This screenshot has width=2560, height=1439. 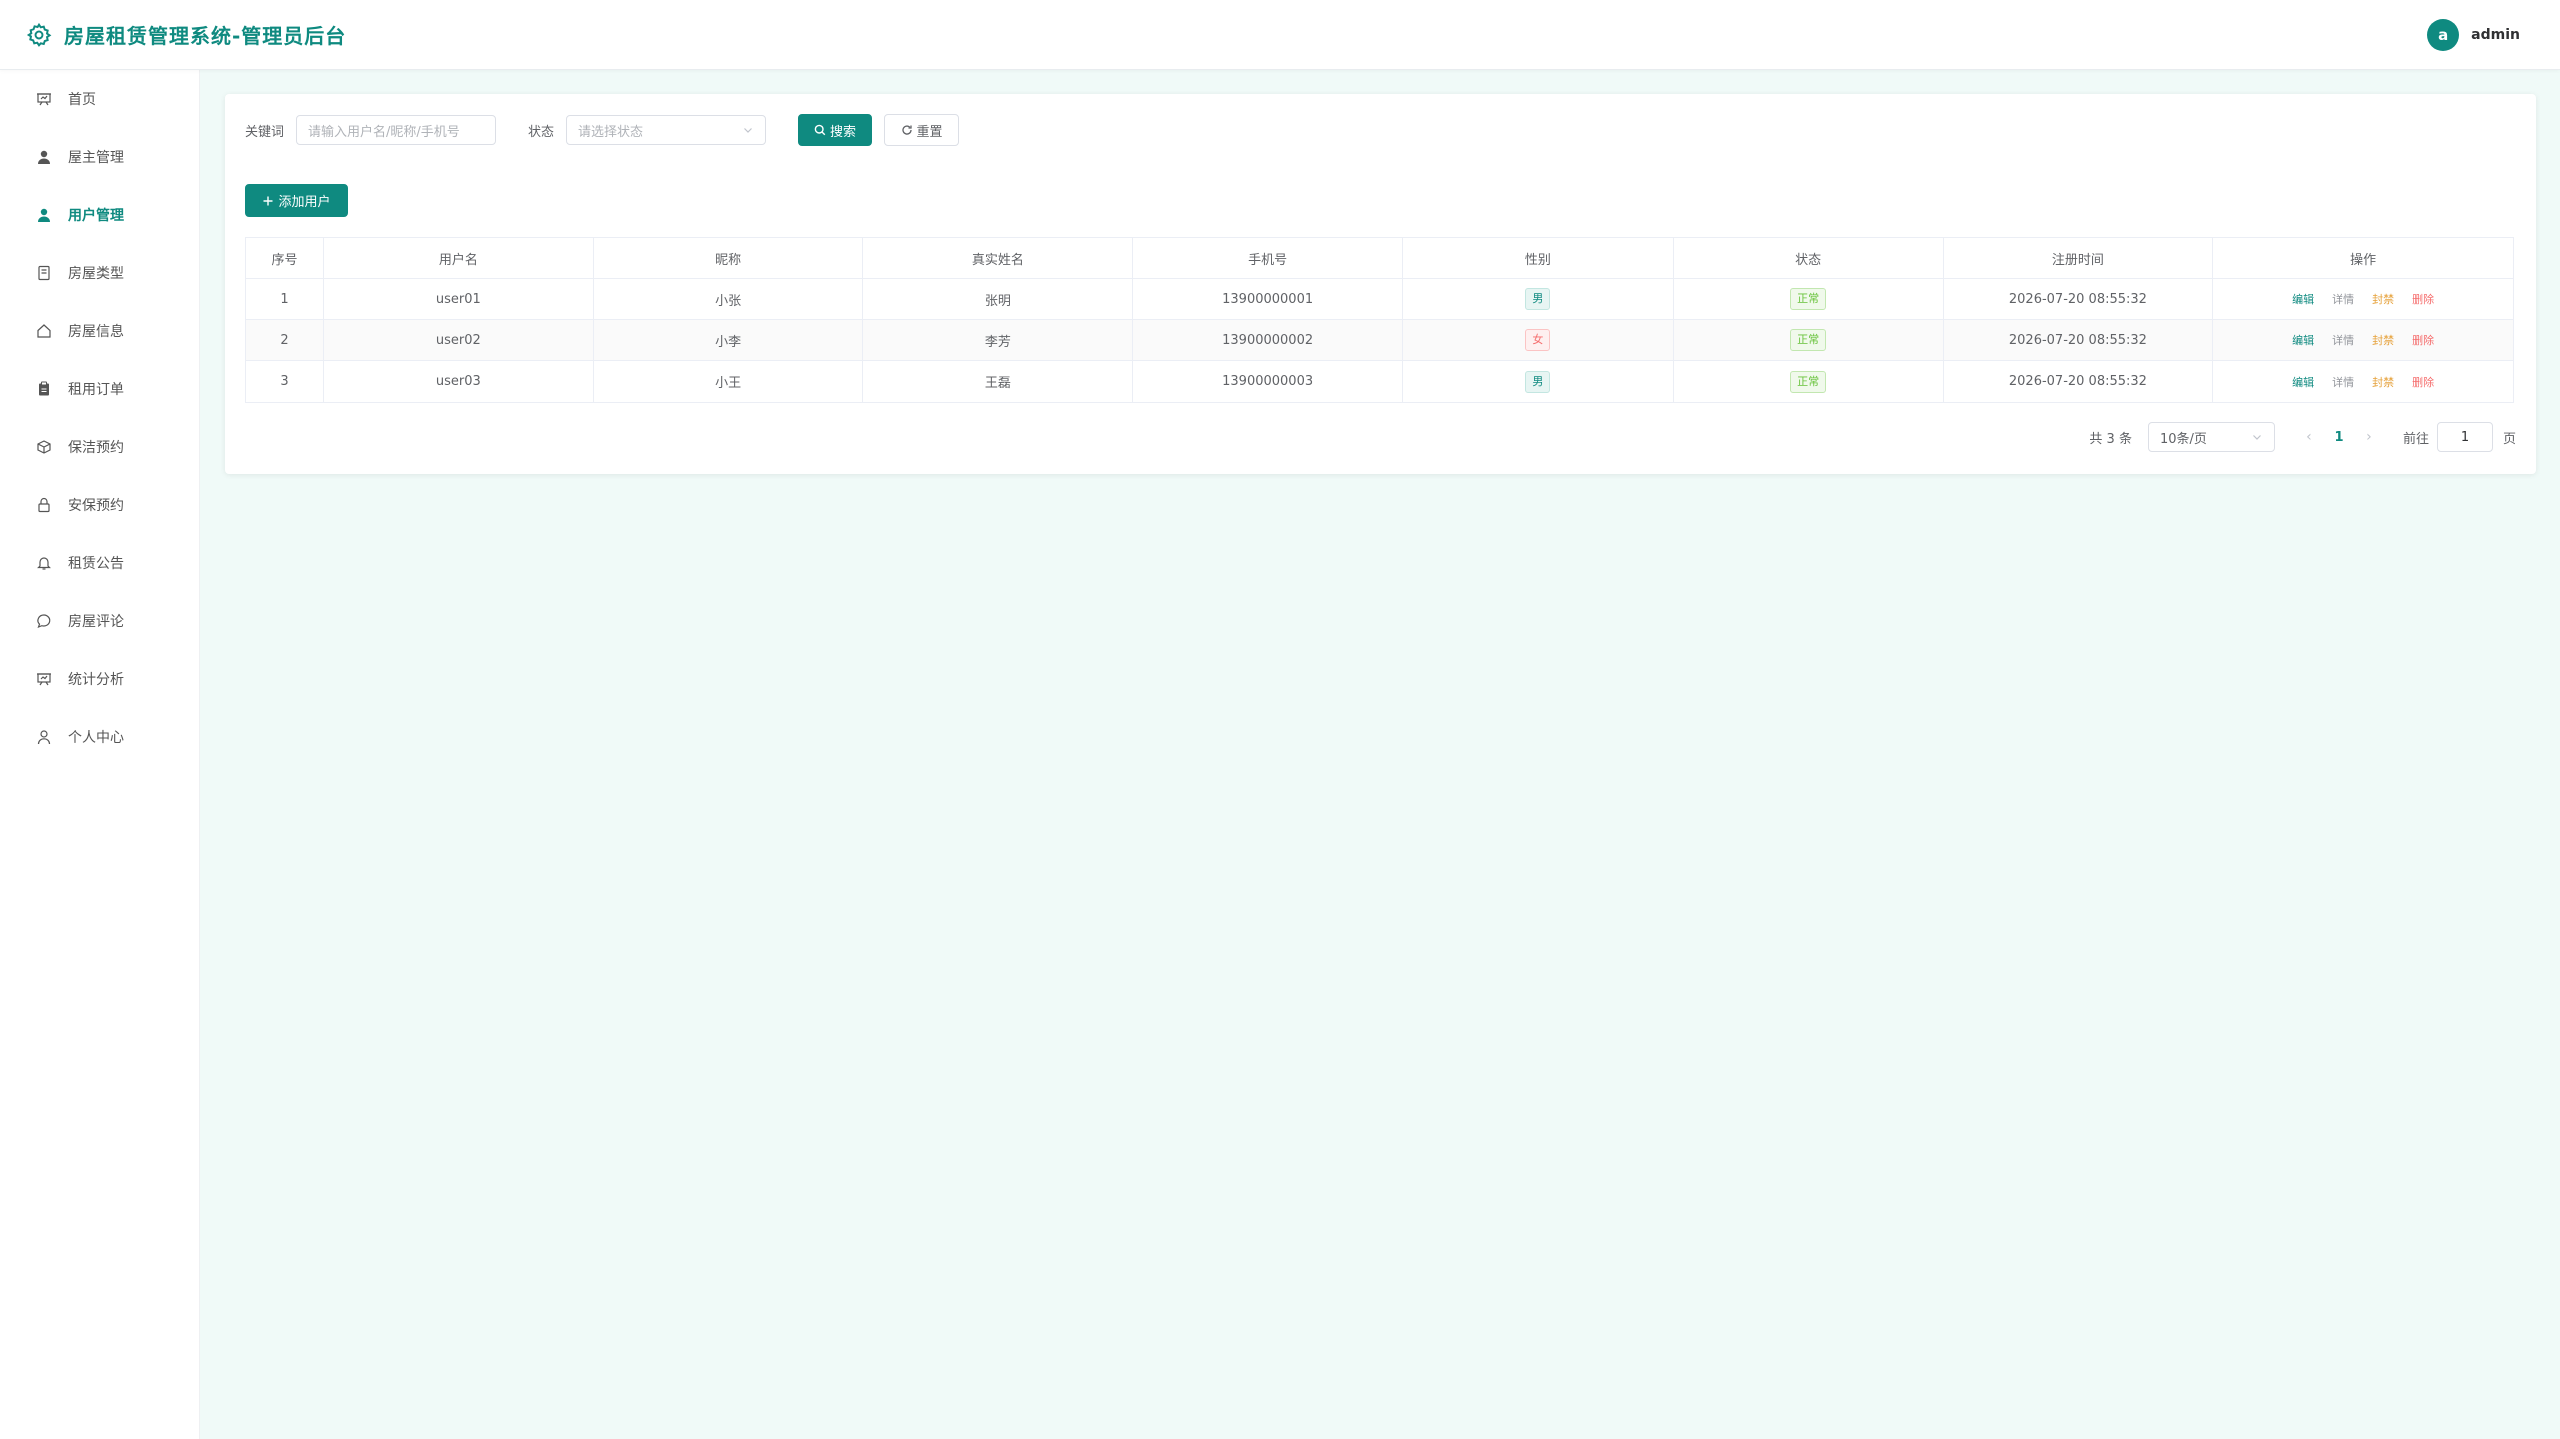 What do you see at coordinates (541, 132) in the screenshot?
I see `status-label: 状态` at bounding box center [541, 132].